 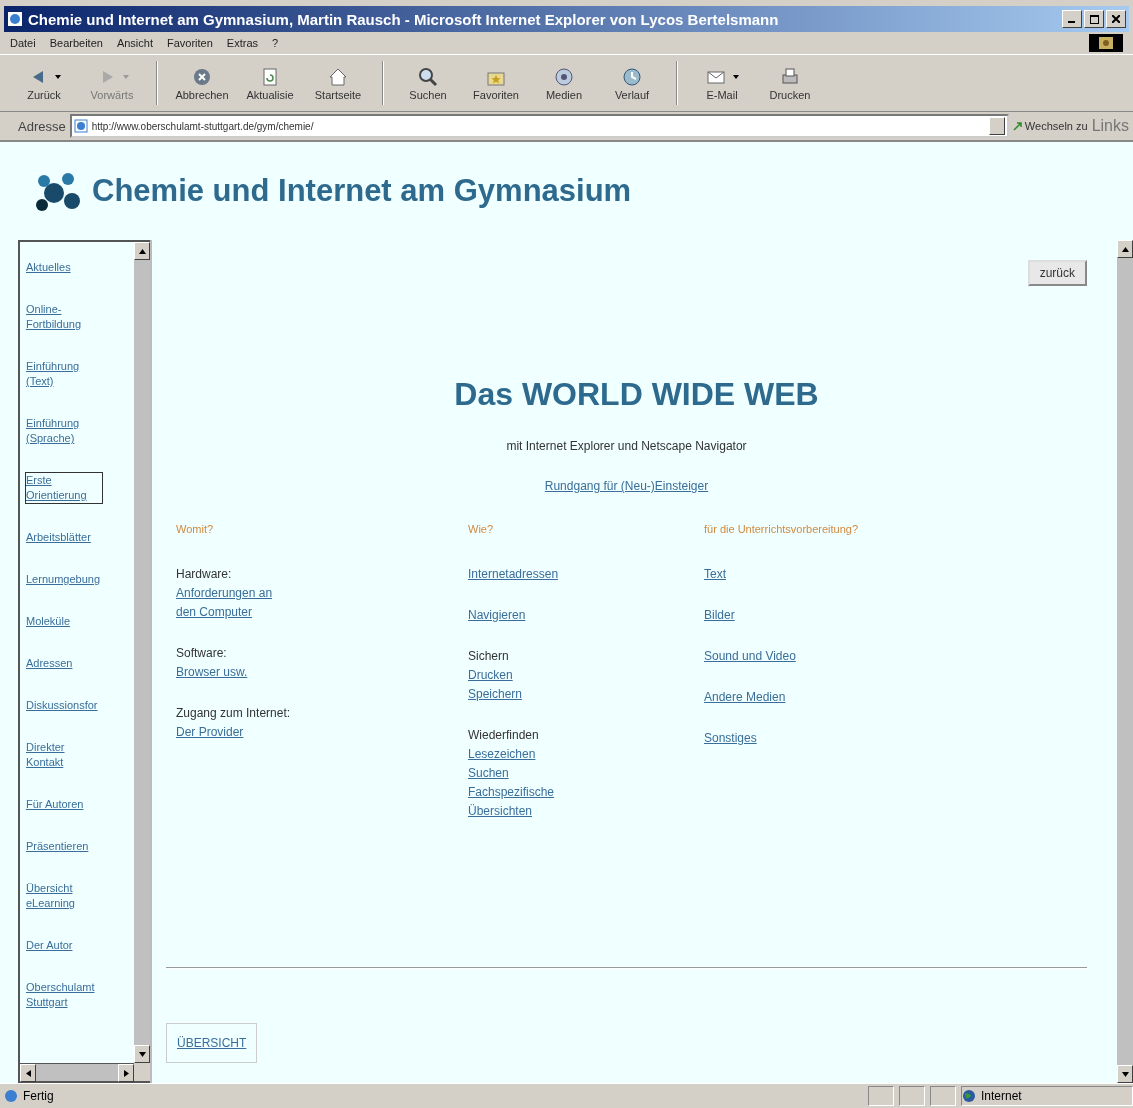 I want to click on toolbar-button: Suchen, so click(x=428, y=83).